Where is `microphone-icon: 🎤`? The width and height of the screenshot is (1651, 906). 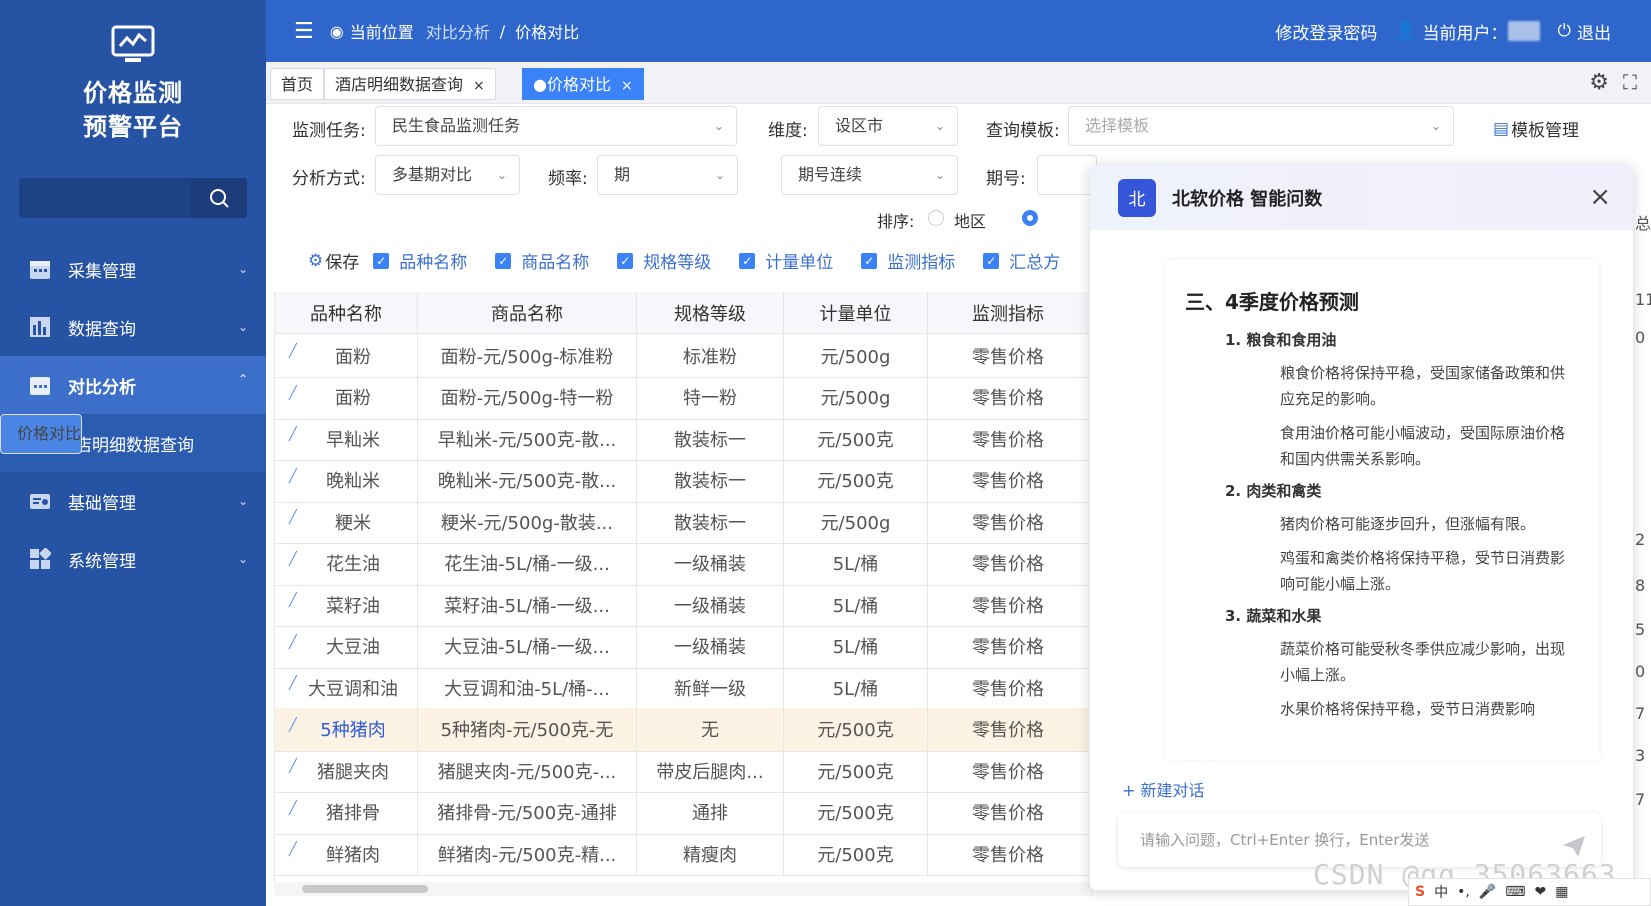
microphone-icon: 🎤 is located at coordinates (1487, 892).